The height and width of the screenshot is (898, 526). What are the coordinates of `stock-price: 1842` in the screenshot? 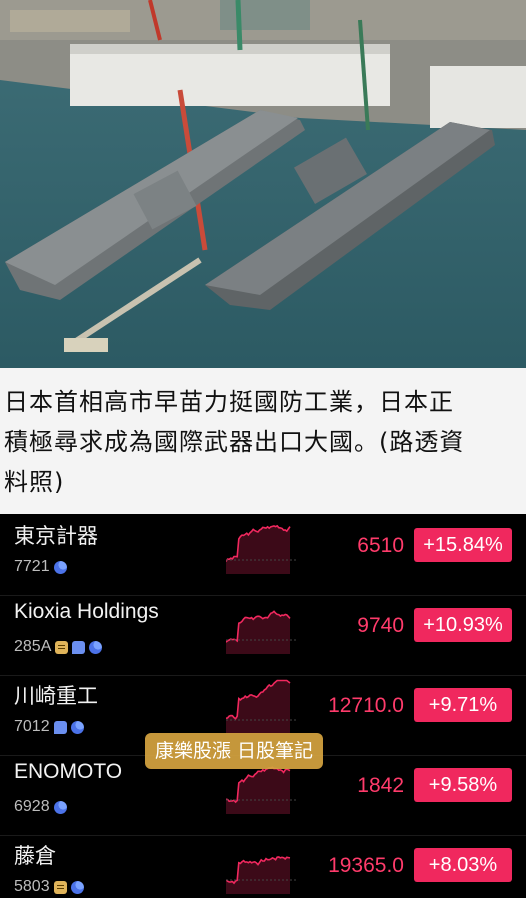 It's located at (380, 785).